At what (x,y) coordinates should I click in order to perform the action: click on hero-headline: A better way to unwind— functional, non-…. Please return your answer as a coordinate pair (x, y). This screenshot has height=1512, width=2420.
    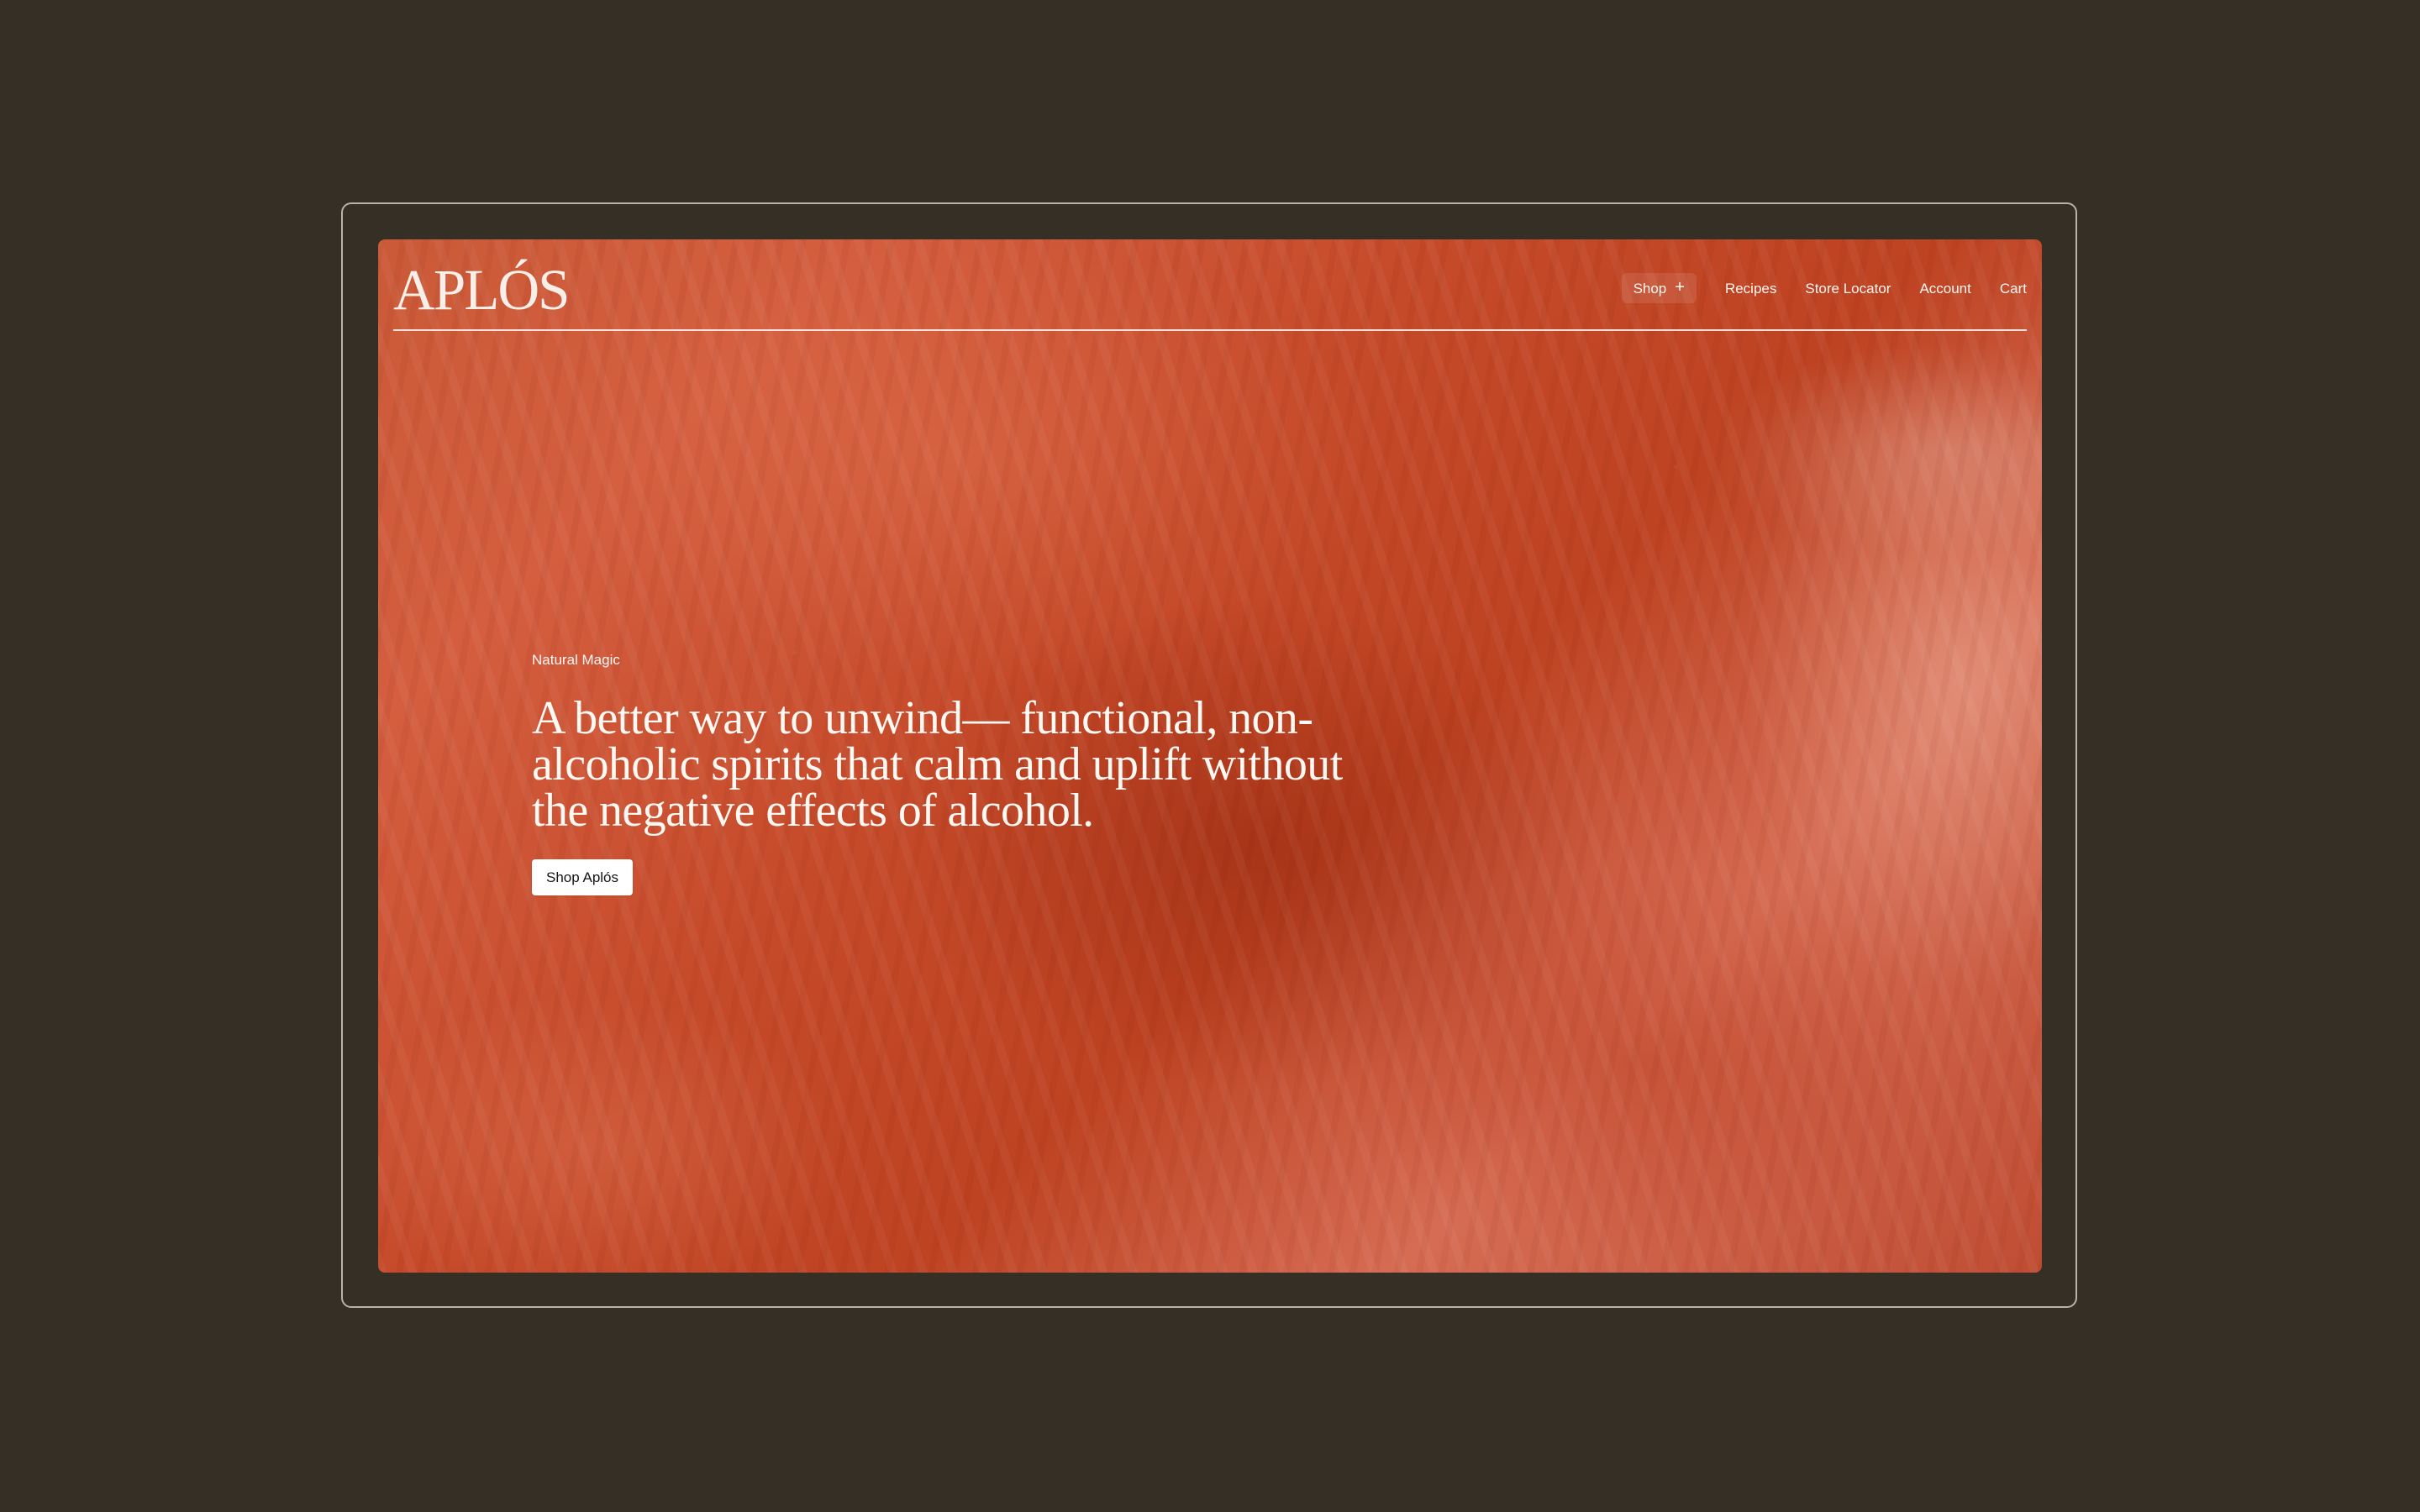
    Looking at the image, I should click on (937, 764).